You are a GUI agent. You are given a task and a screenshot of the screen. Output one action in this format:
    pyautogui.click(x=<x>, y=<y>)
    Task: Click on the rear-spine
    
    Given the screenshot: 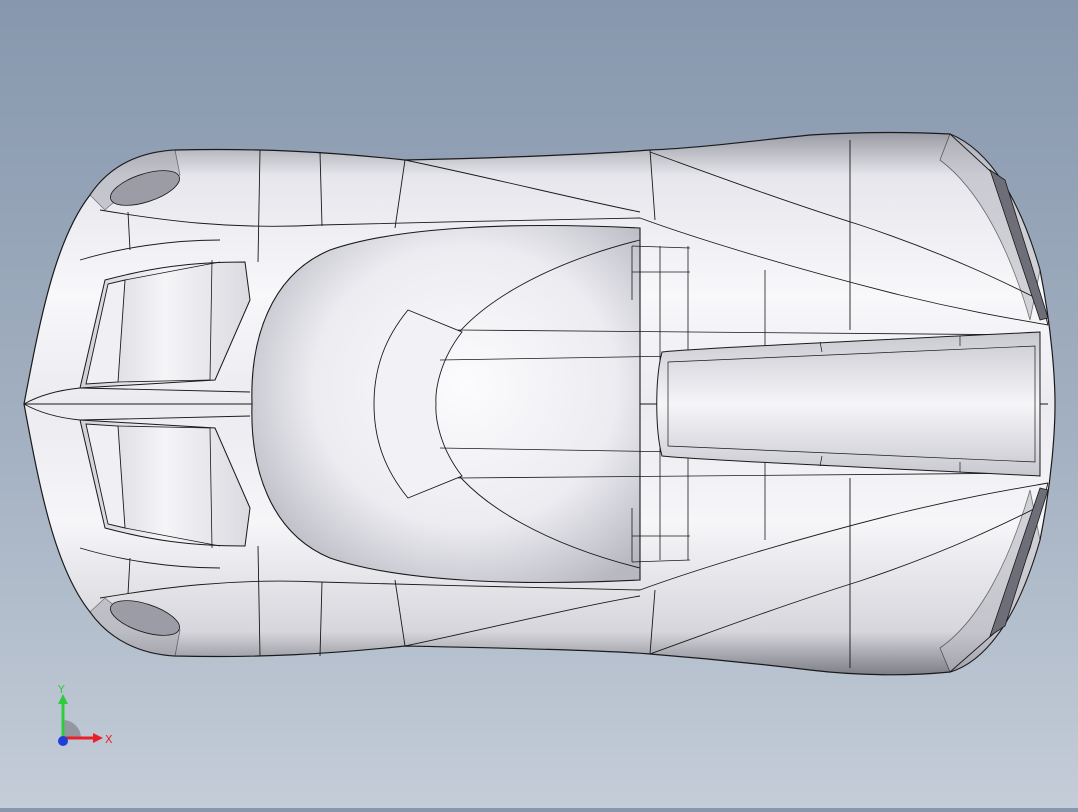 What is the action you would take?
    pyautogui.click(x=848, y=404)
    